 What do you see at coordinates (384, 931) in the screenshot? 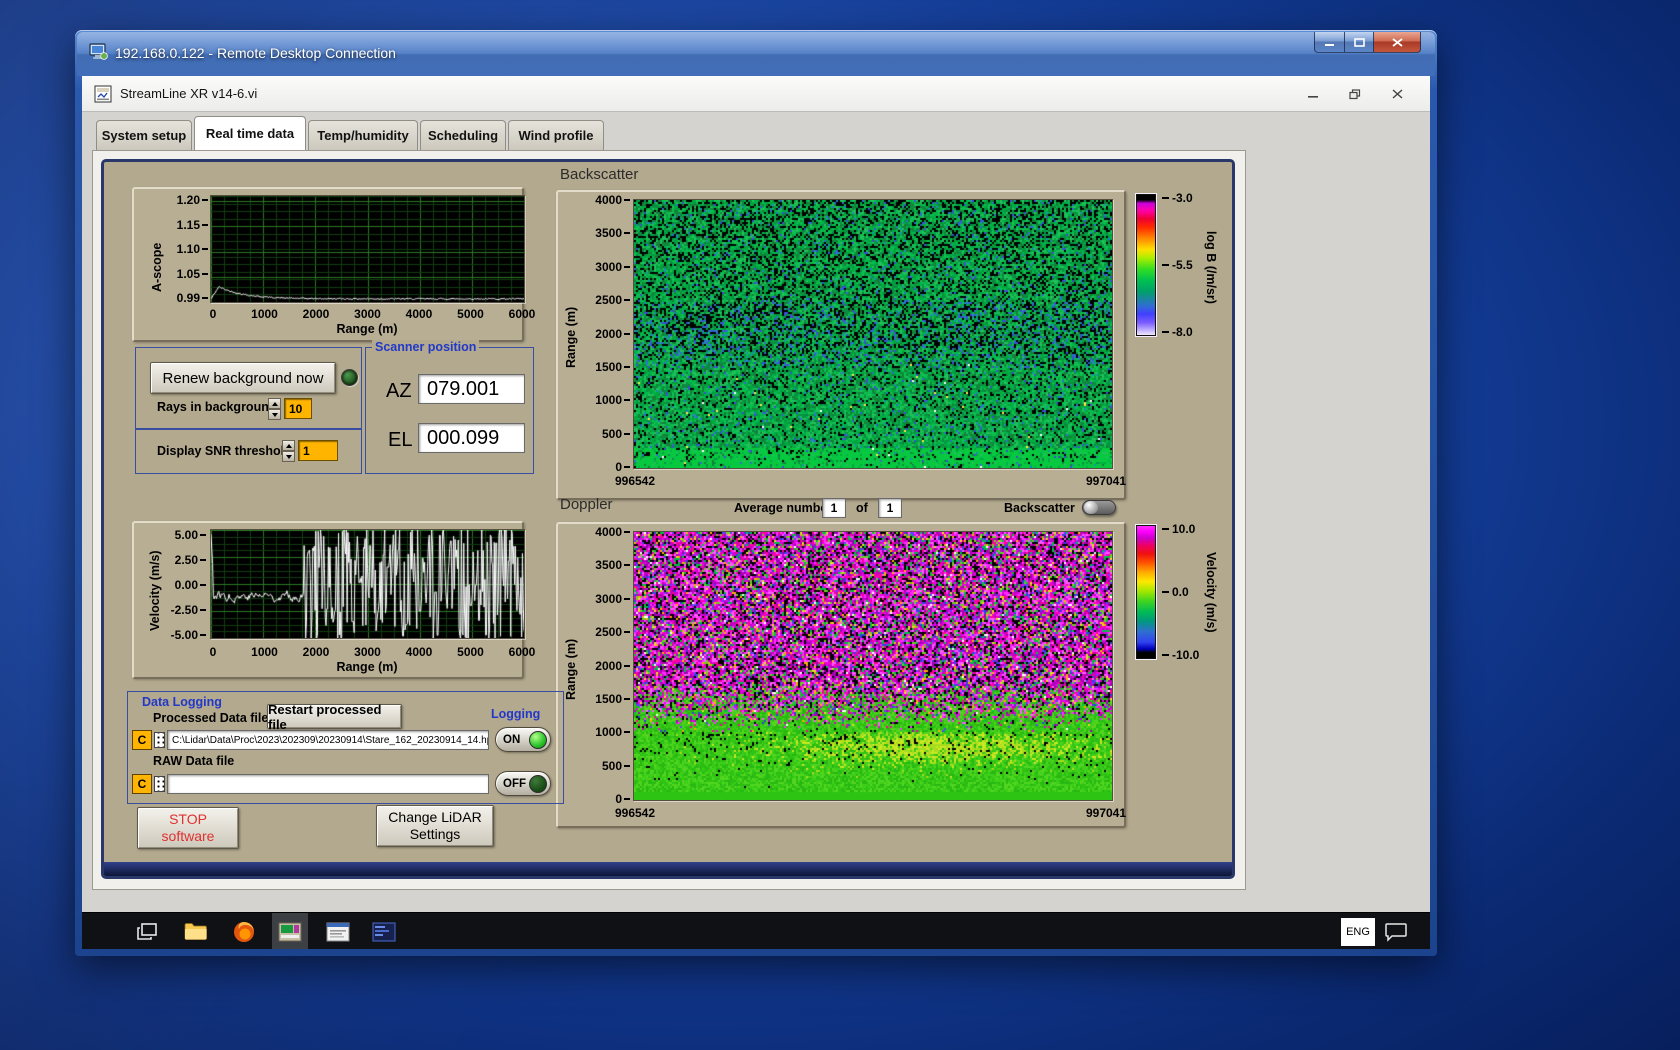
I see `terminal-window-icon` at bounding box center [384, 931].